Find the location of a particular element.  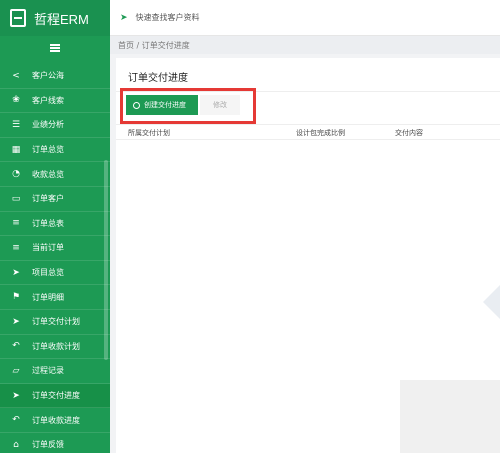

sidebar-item-label: 订单收款计划 is located at coordinates (56, 346).